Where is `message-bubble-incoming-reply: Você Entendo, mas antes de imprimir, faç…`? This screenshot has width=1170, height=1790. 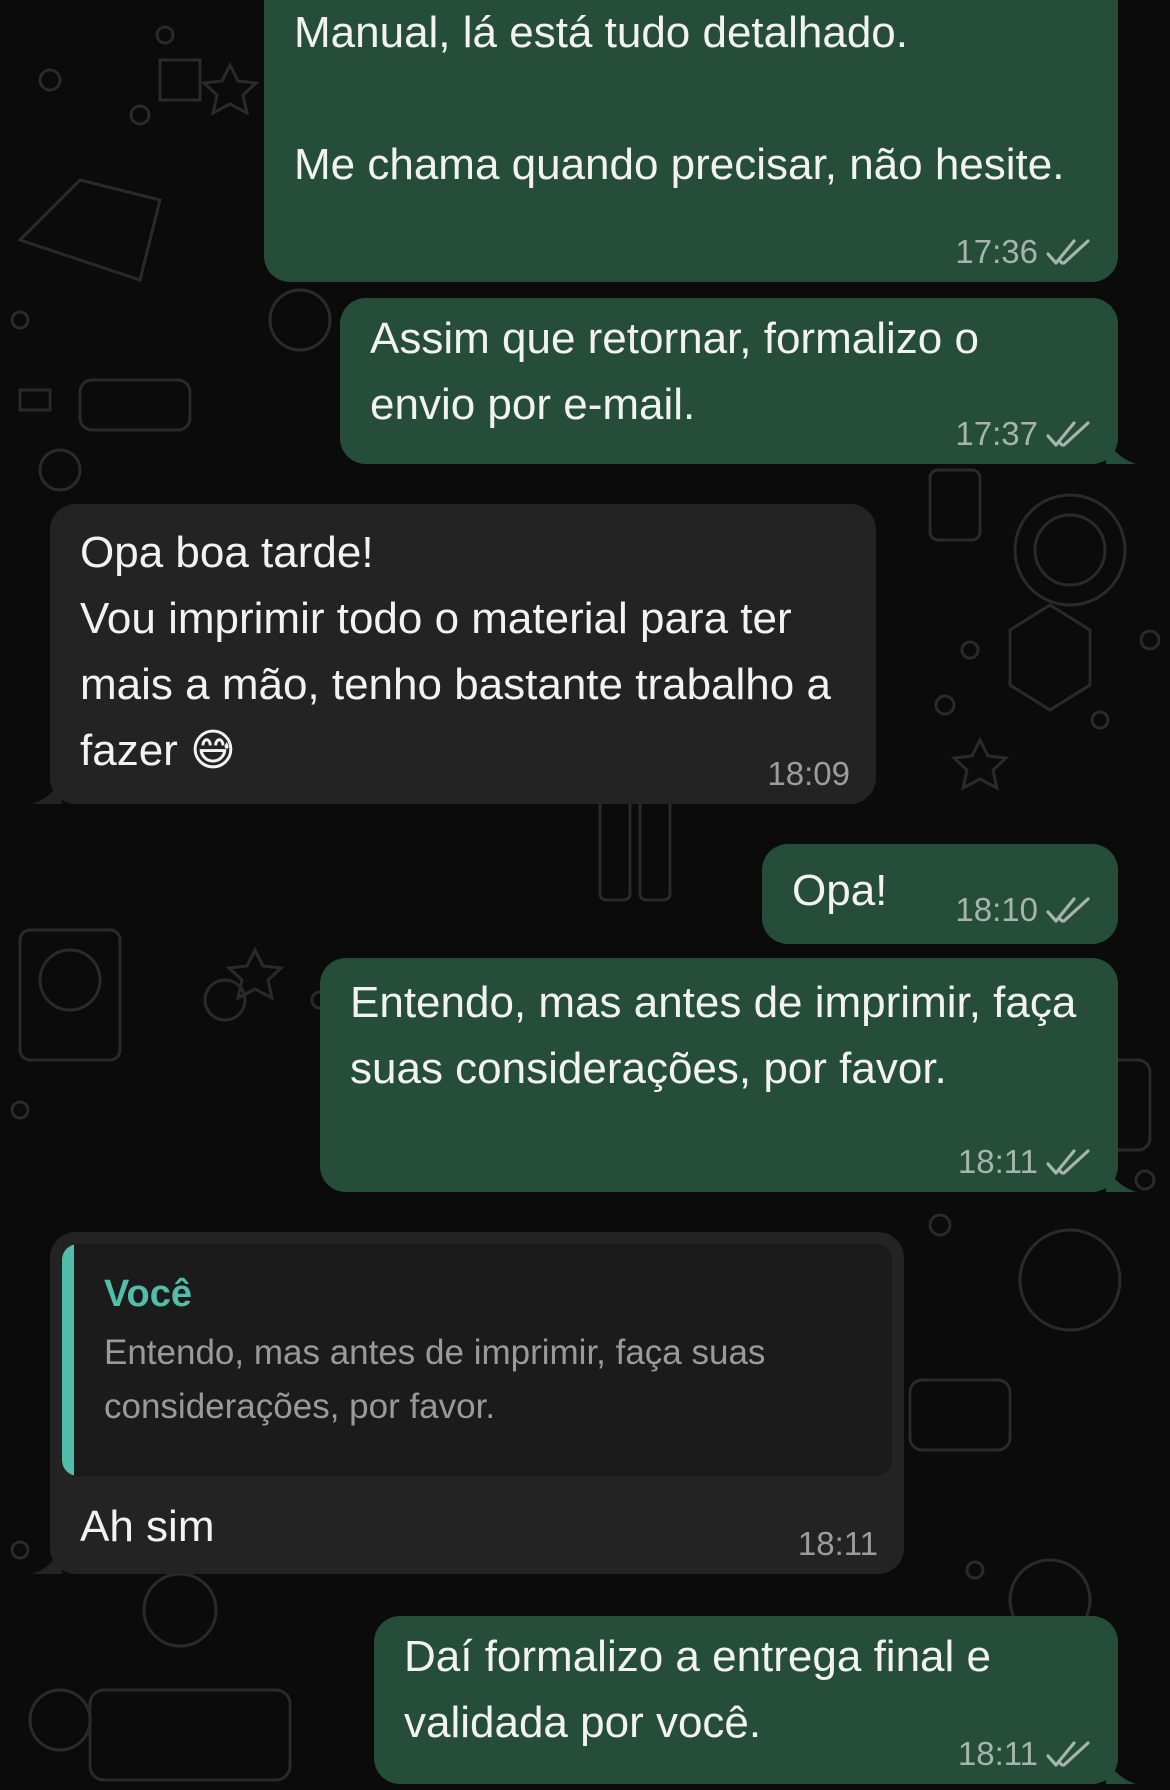
message-bubble-incoming-reply: Você Entendo, mas antes de imprimir, faç… is located at coordinates (468, 1403).